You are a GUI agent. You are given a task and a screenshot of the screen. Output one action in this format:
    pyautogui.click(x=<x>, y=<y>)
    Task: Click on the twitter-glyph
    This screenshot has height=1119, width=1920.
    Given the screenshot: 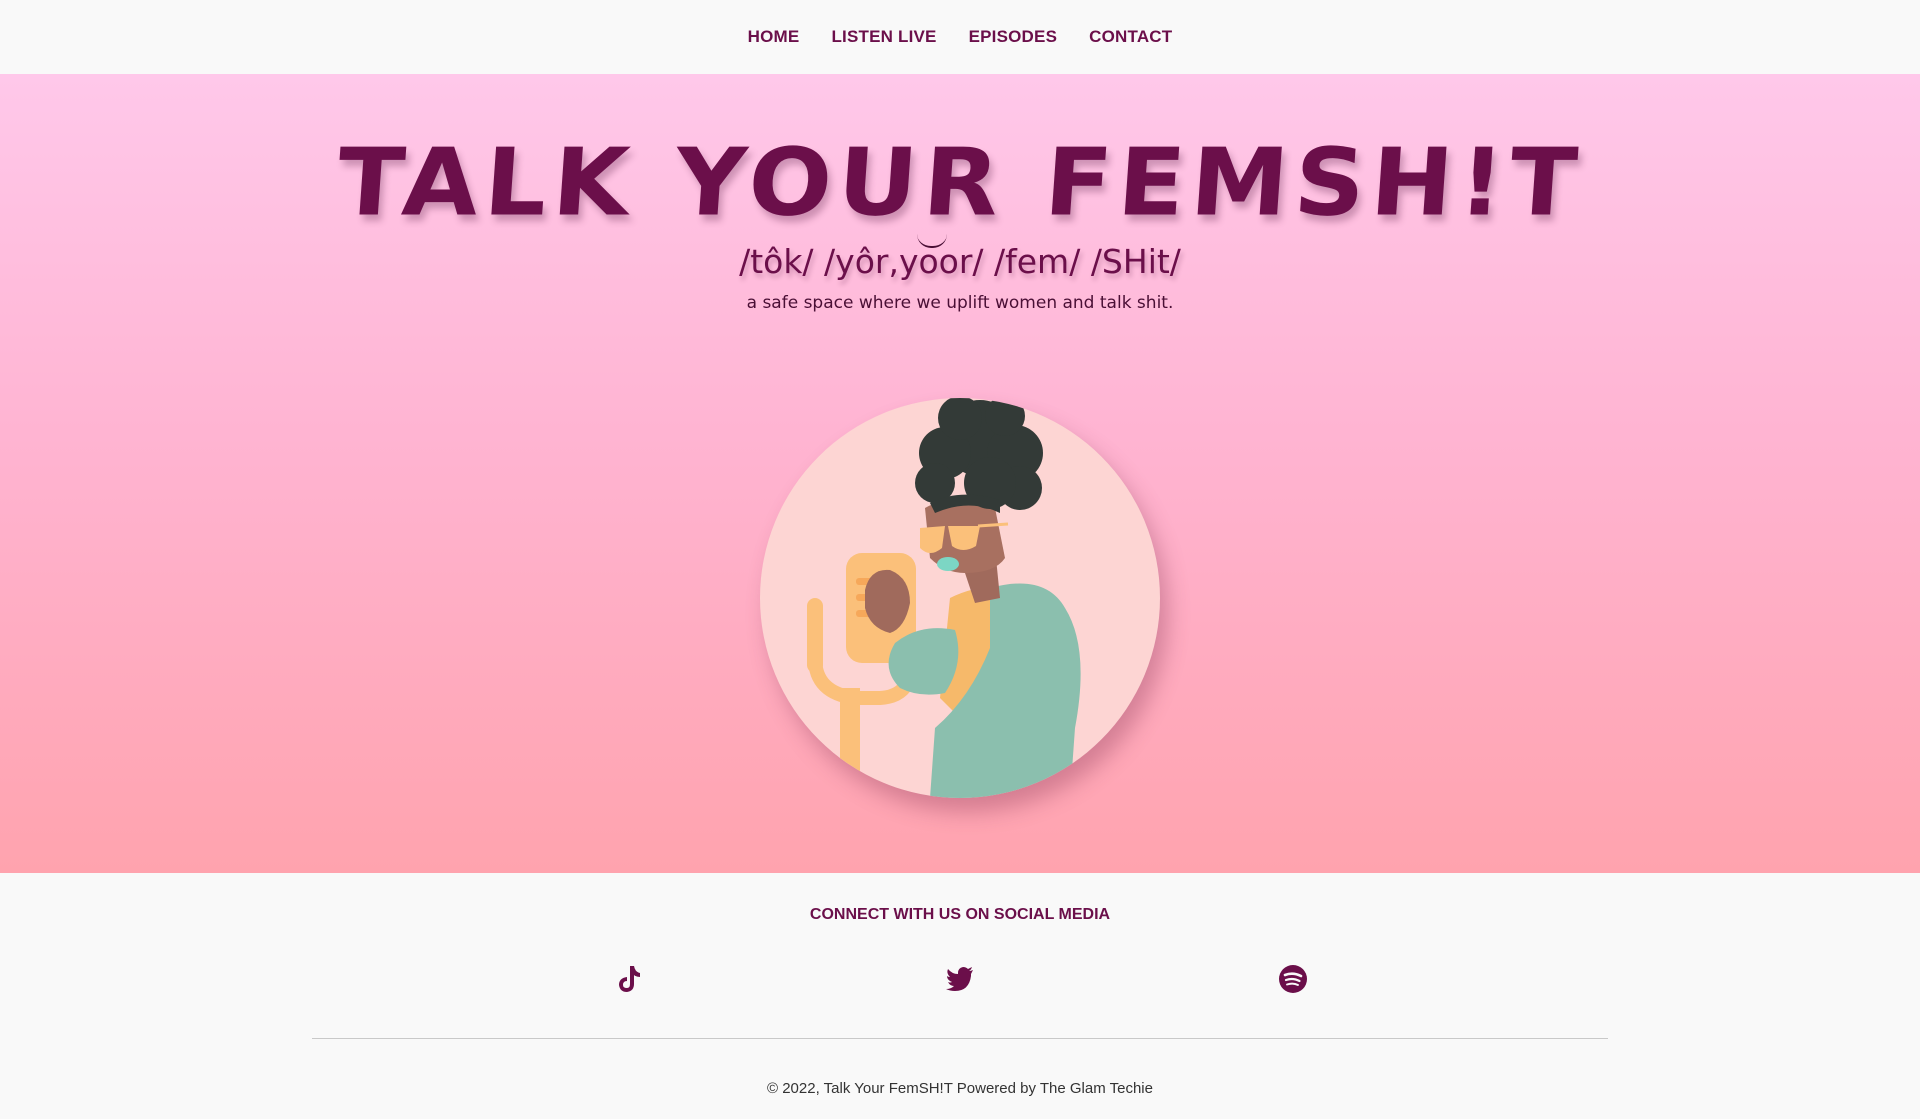 What is the action you would take?
    pyautogui.click(x=959, y=979)
    